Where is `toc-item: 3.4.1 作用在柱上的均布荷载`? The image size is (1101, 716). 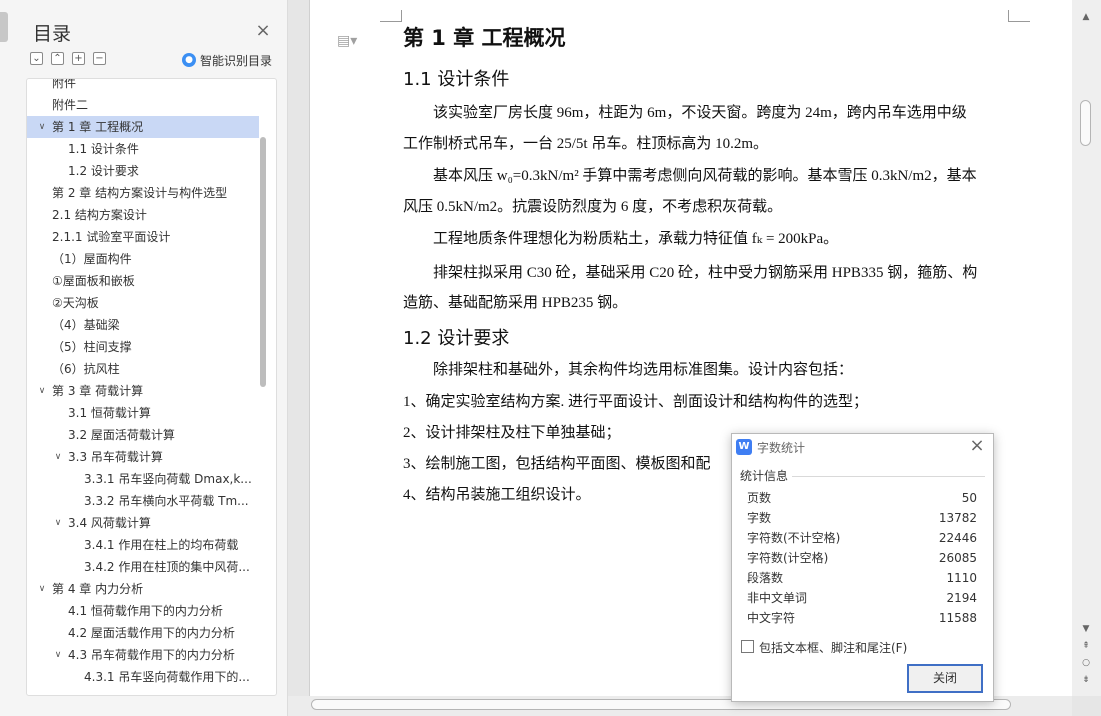 toc-item: 3.4.1 作用在柱上的均布荷载 is located at coordinates (143, 545).